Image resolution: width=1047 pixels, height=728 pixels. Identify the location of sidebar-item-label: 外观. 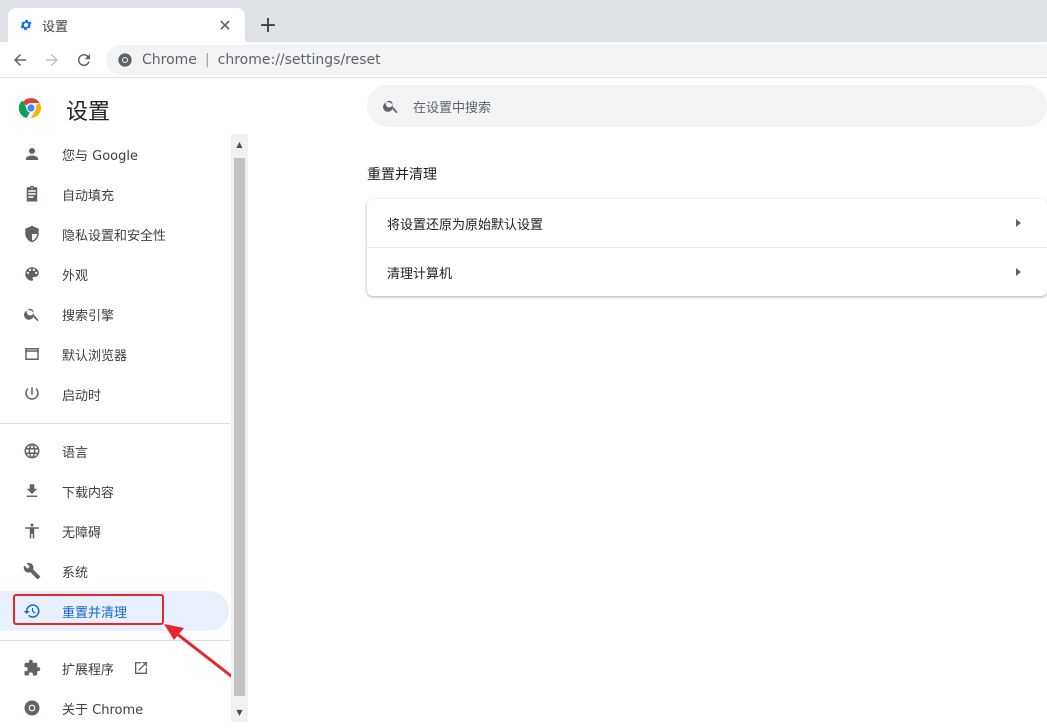
(75, 276).